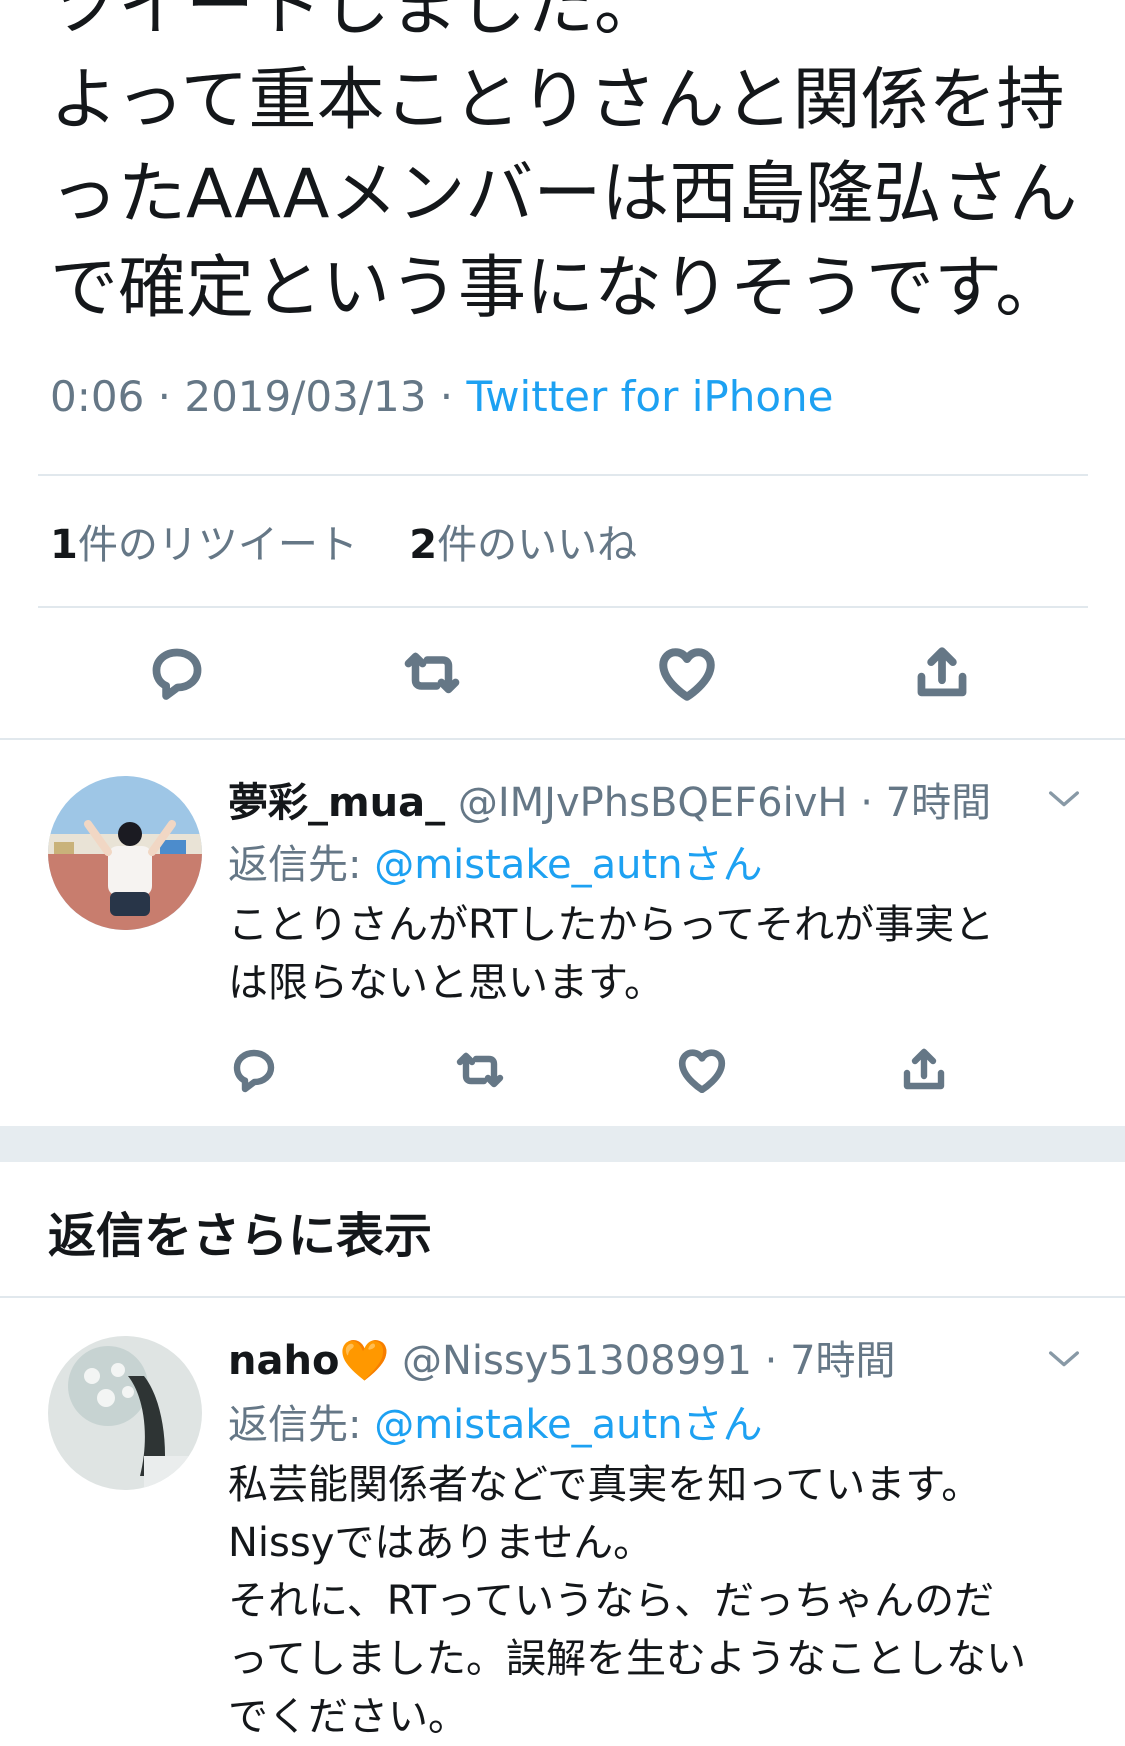 The height and width of the screenshot is (1746, 1125). Describe the element at coordinates (364, 1361) in the screenshot. I see `heart-emoji: 🧡` at that location.